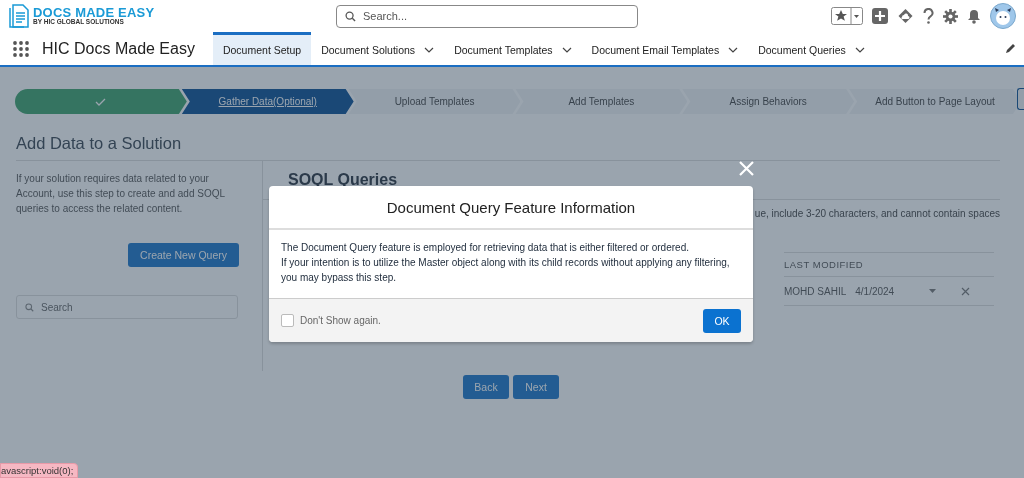  Describe the element at coordinates (262, 48) in the screenshot. I see `nav-tab: Document Setup` at that location.